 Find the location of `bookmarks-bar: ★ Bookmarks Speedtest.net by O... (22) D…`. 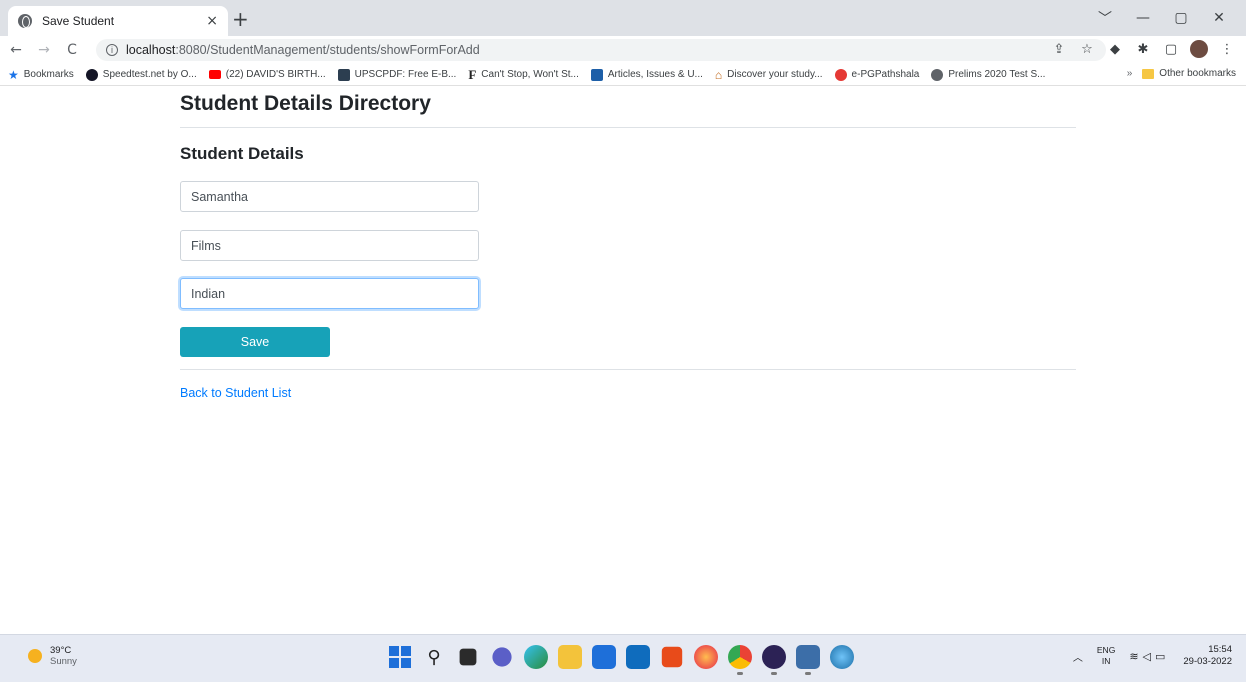

bookmarks-bar: ★ Bookmarks Speedtest.net by O... (22) D… is located at coordinates (623, 75).